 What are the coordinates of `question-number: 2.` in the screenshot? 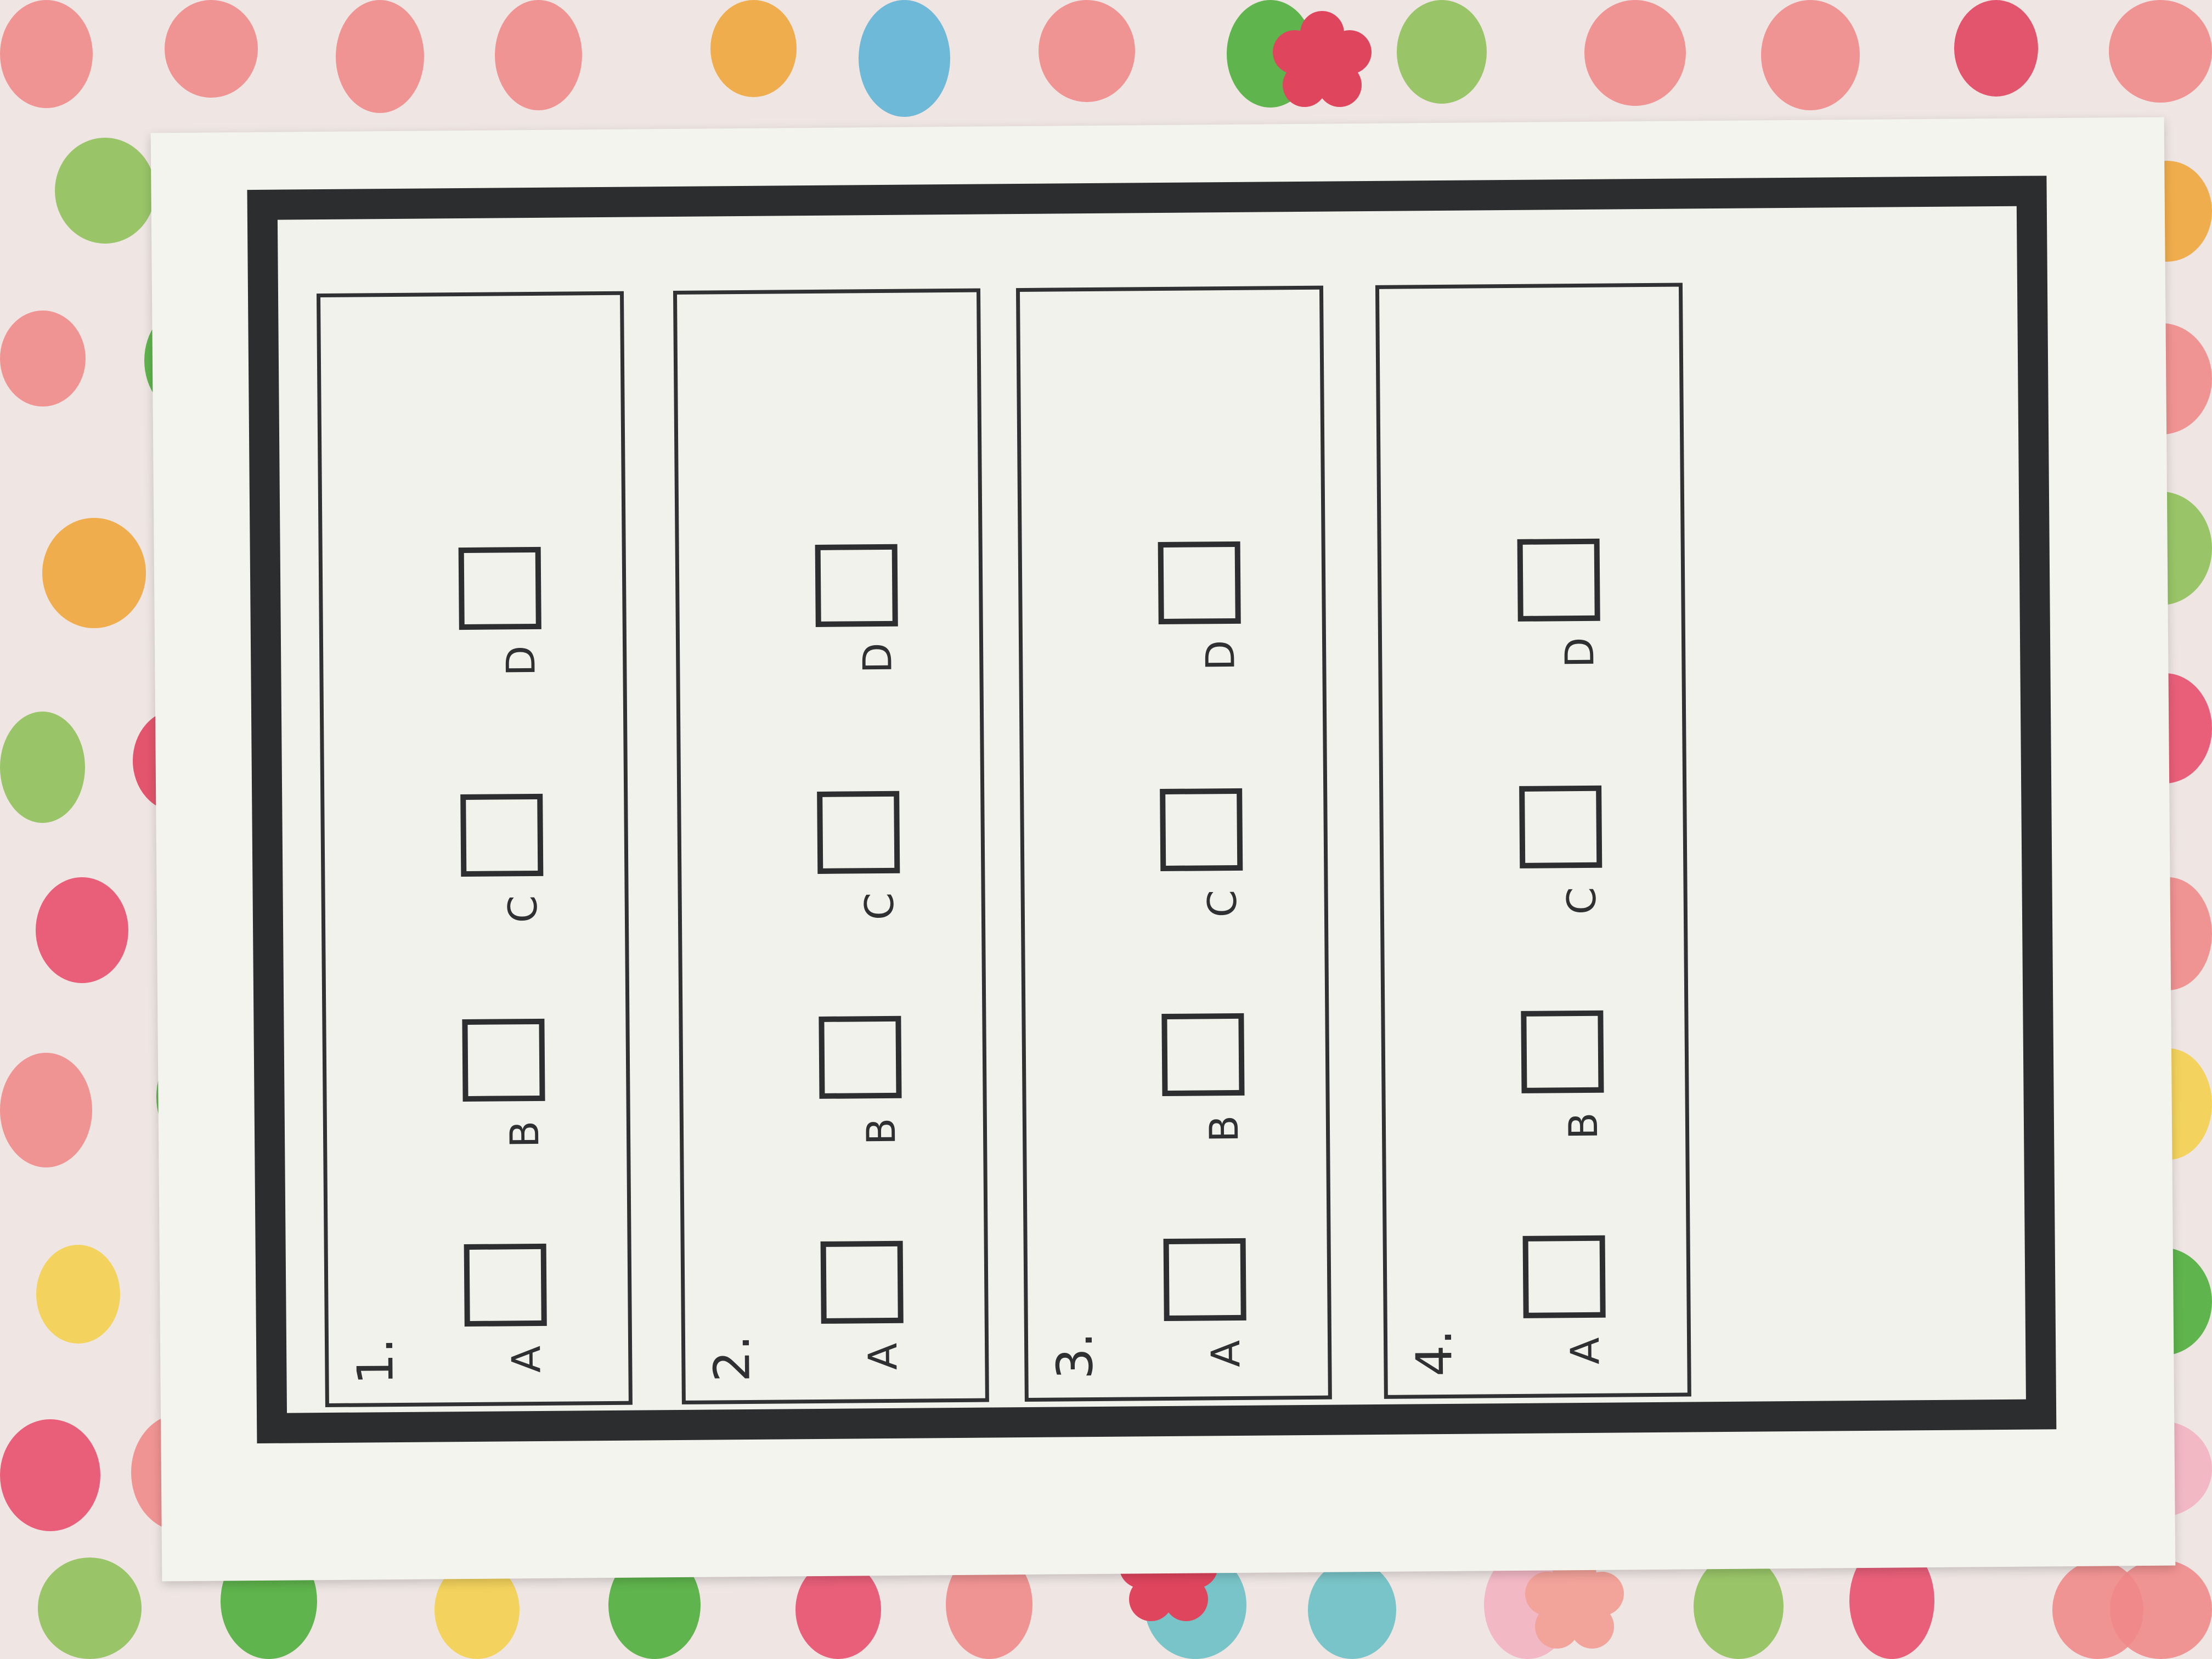 It's located at (732, 1359).